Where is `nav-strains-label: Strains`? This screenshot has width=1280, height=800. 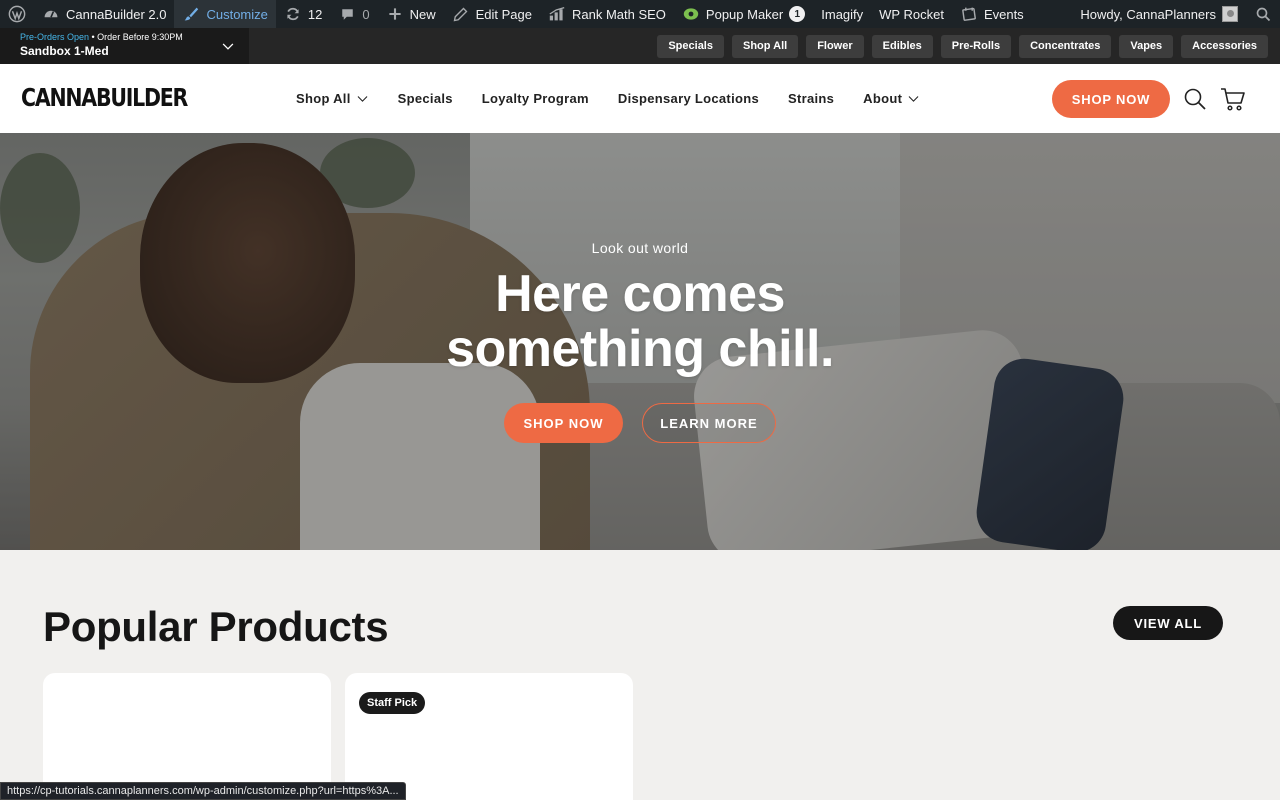 nav-strains-label: Strains is located at coordinates (811, 98).